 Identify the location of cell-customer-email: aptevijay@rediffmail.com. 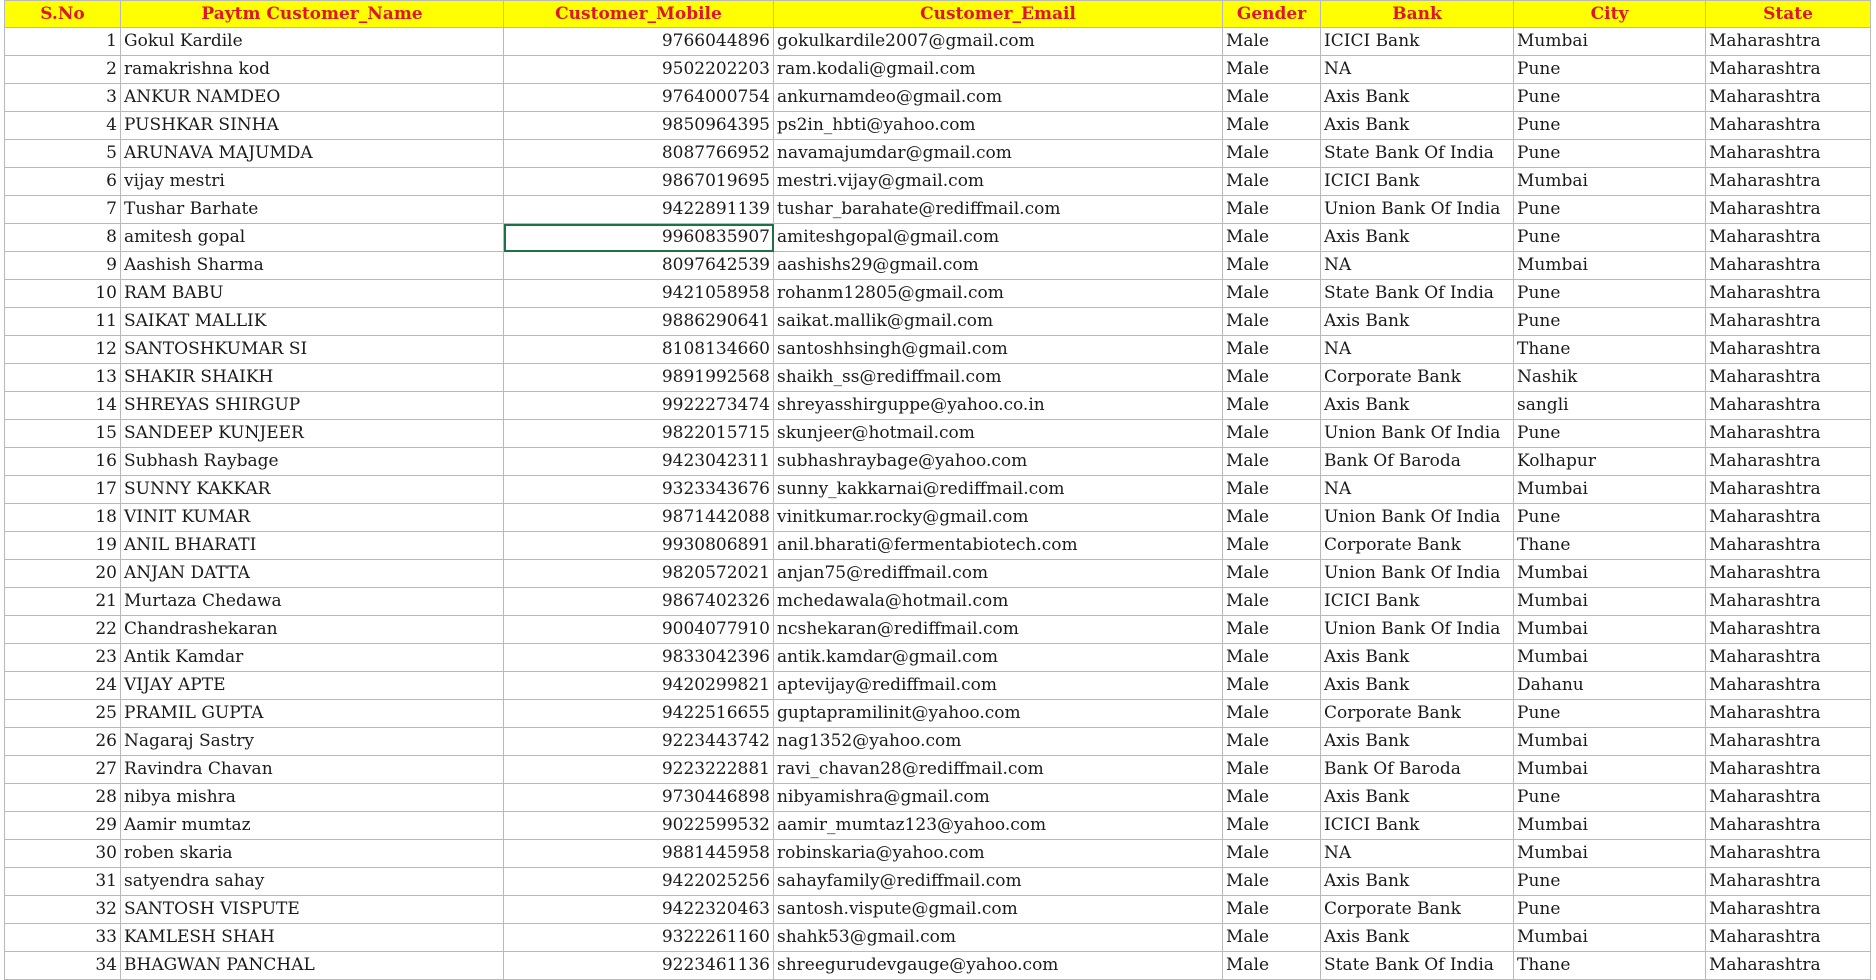
(998, 685).